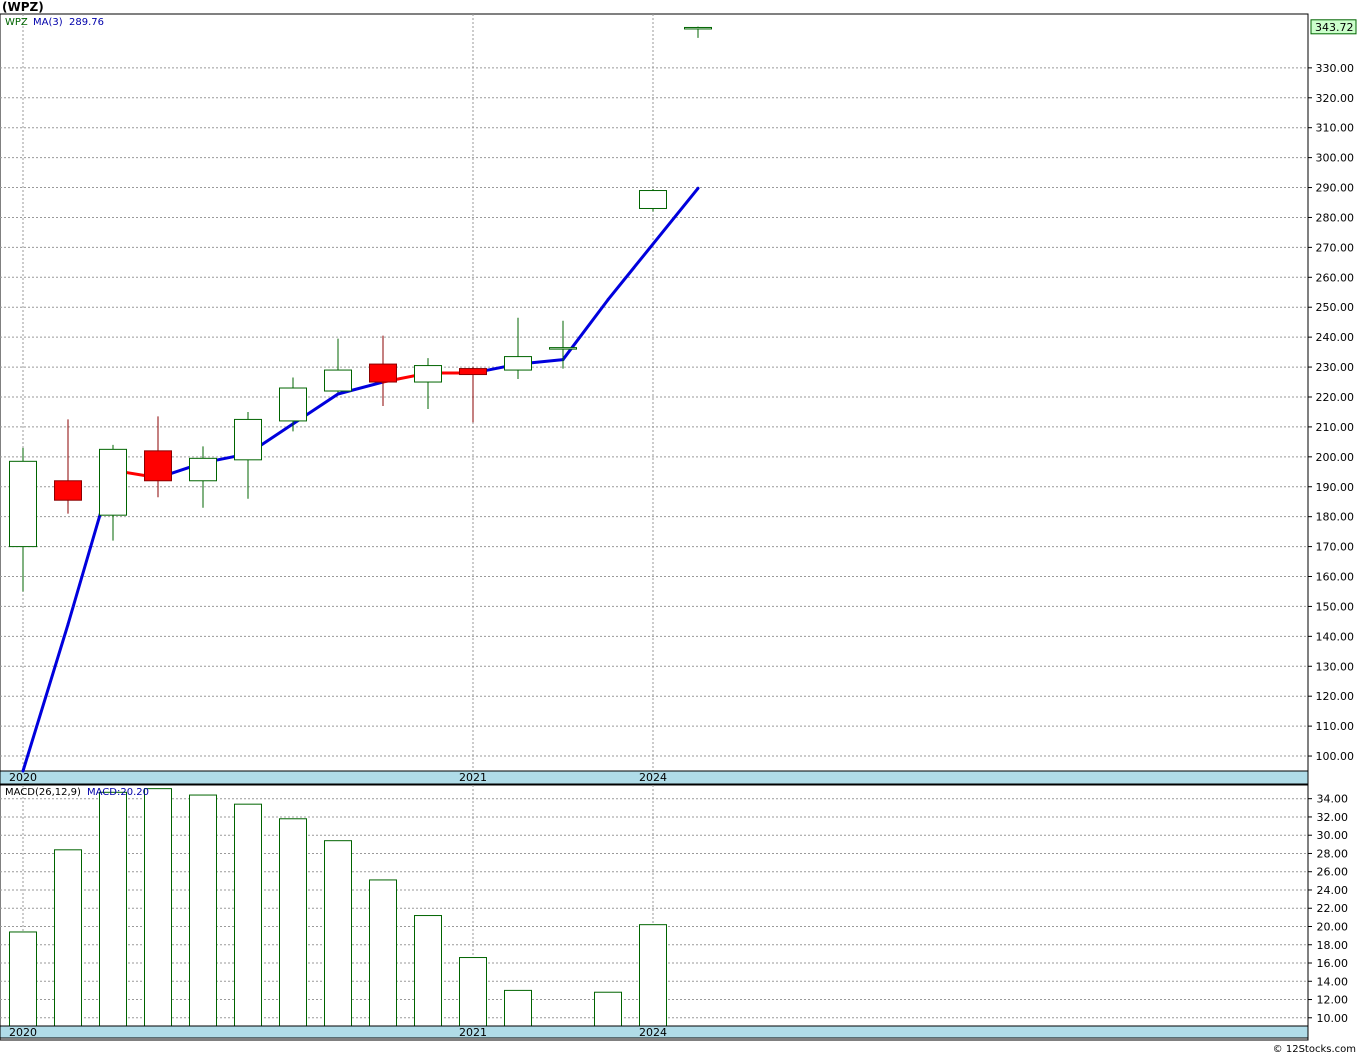  I want to click on last-price-value: 343.72, so click(1334, 27).